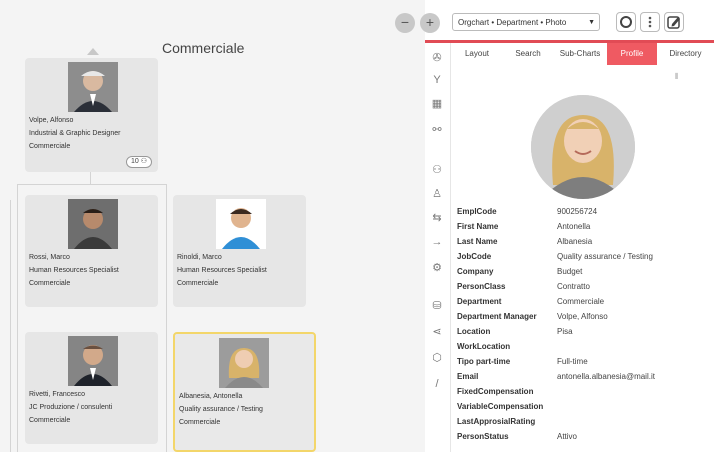 The width and height of the screenshot is (714, 452). Describe the element at coordinates (199, 257) in the screenshot. I see `employee-name: Rinoldi, Marco` at that location.